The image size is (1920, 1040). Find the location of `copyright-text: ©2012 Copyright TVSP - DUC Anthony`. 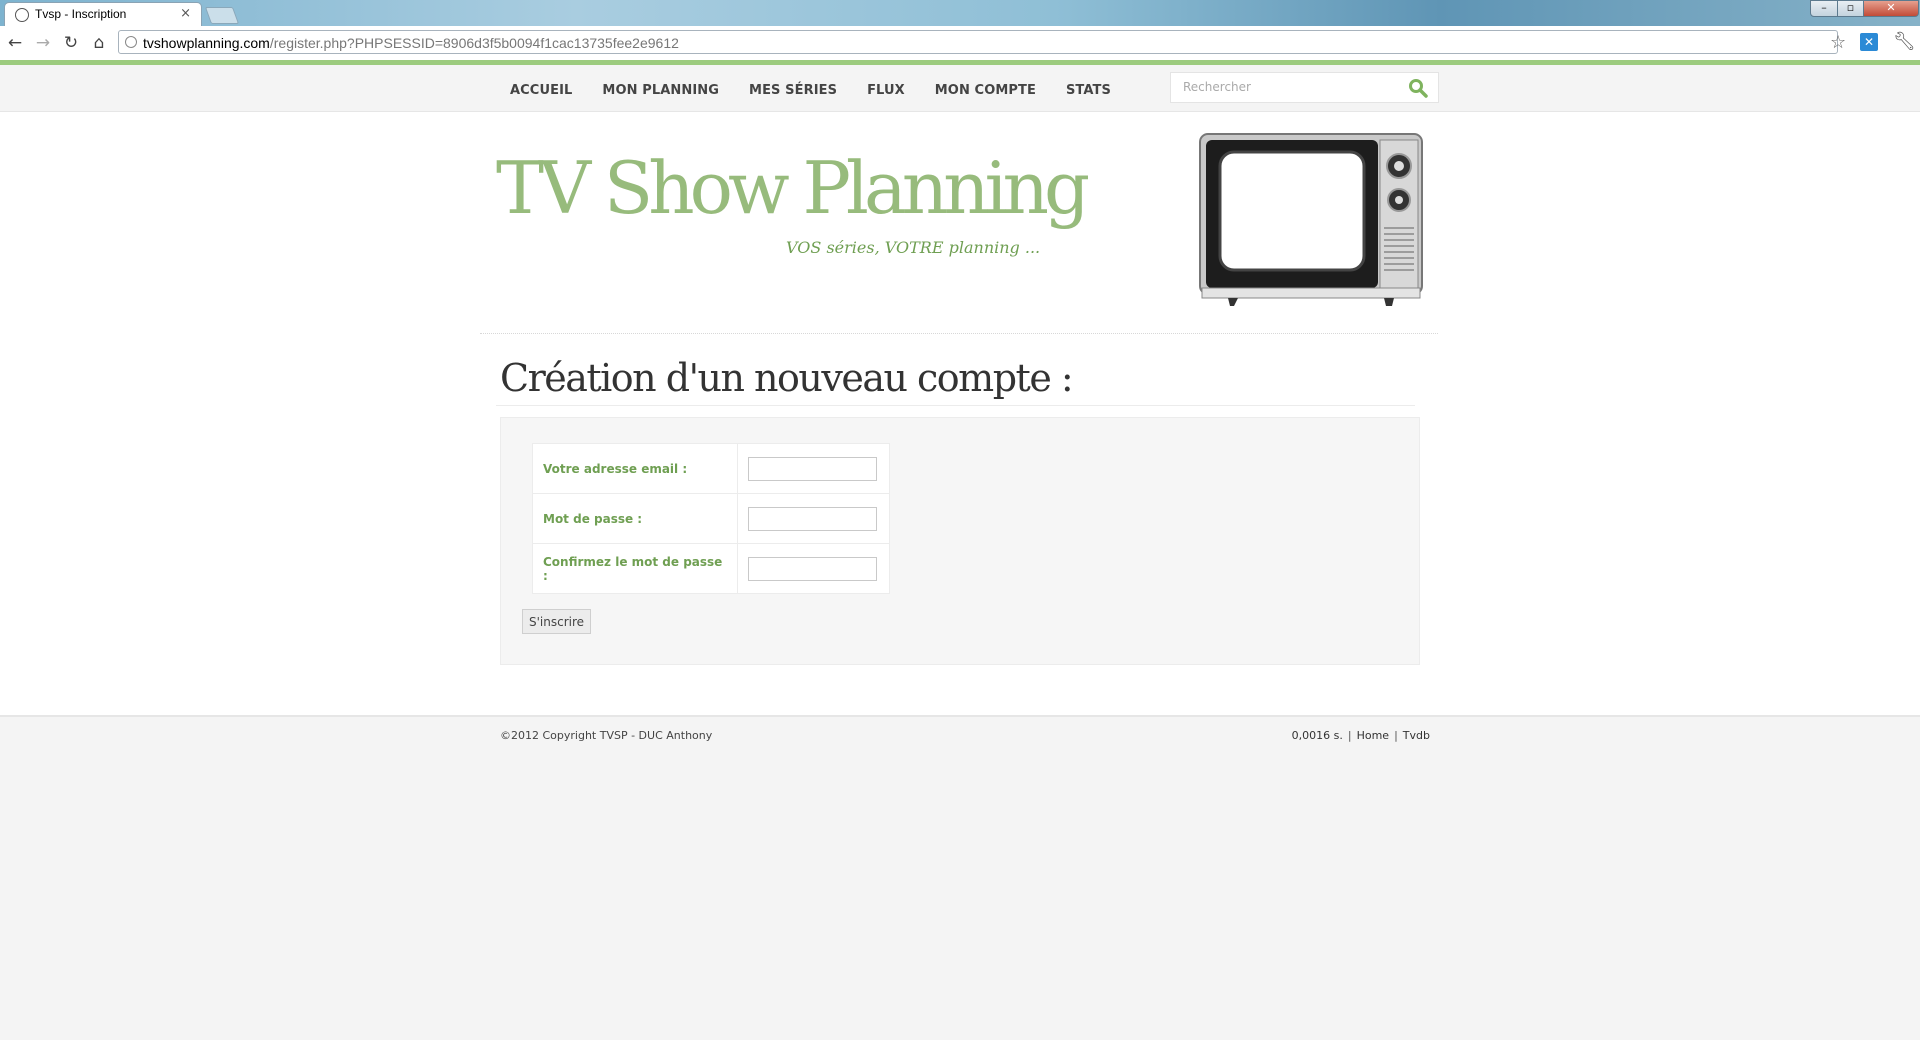

copyright-text: ©2012 Copyright TVSP - DUC Anthony is located at coordinates (606, 735).